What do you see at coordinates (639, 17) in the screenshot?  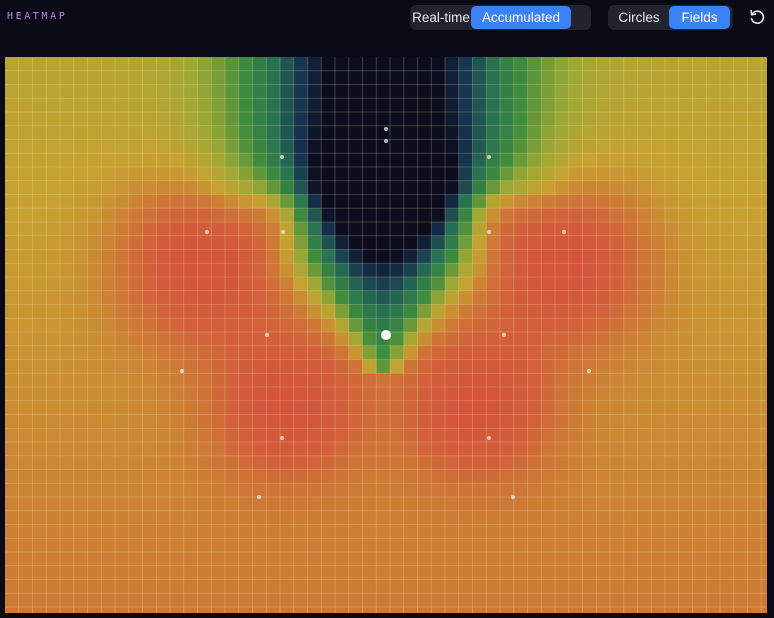 I see `circles-option: Circles` at bounding box center [639, 17].